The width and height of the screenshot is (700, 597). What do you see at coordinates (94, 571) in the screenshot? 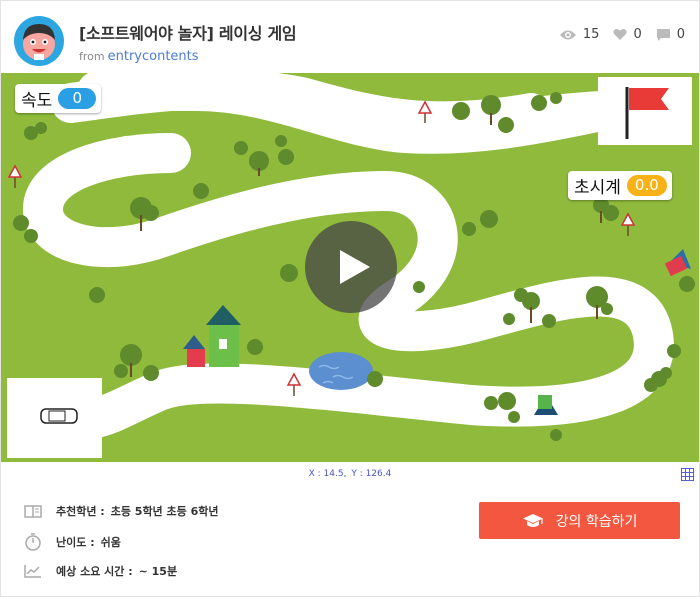
I see `time-label: 예상 소요 시간 :` at bounding box center [94, 571].